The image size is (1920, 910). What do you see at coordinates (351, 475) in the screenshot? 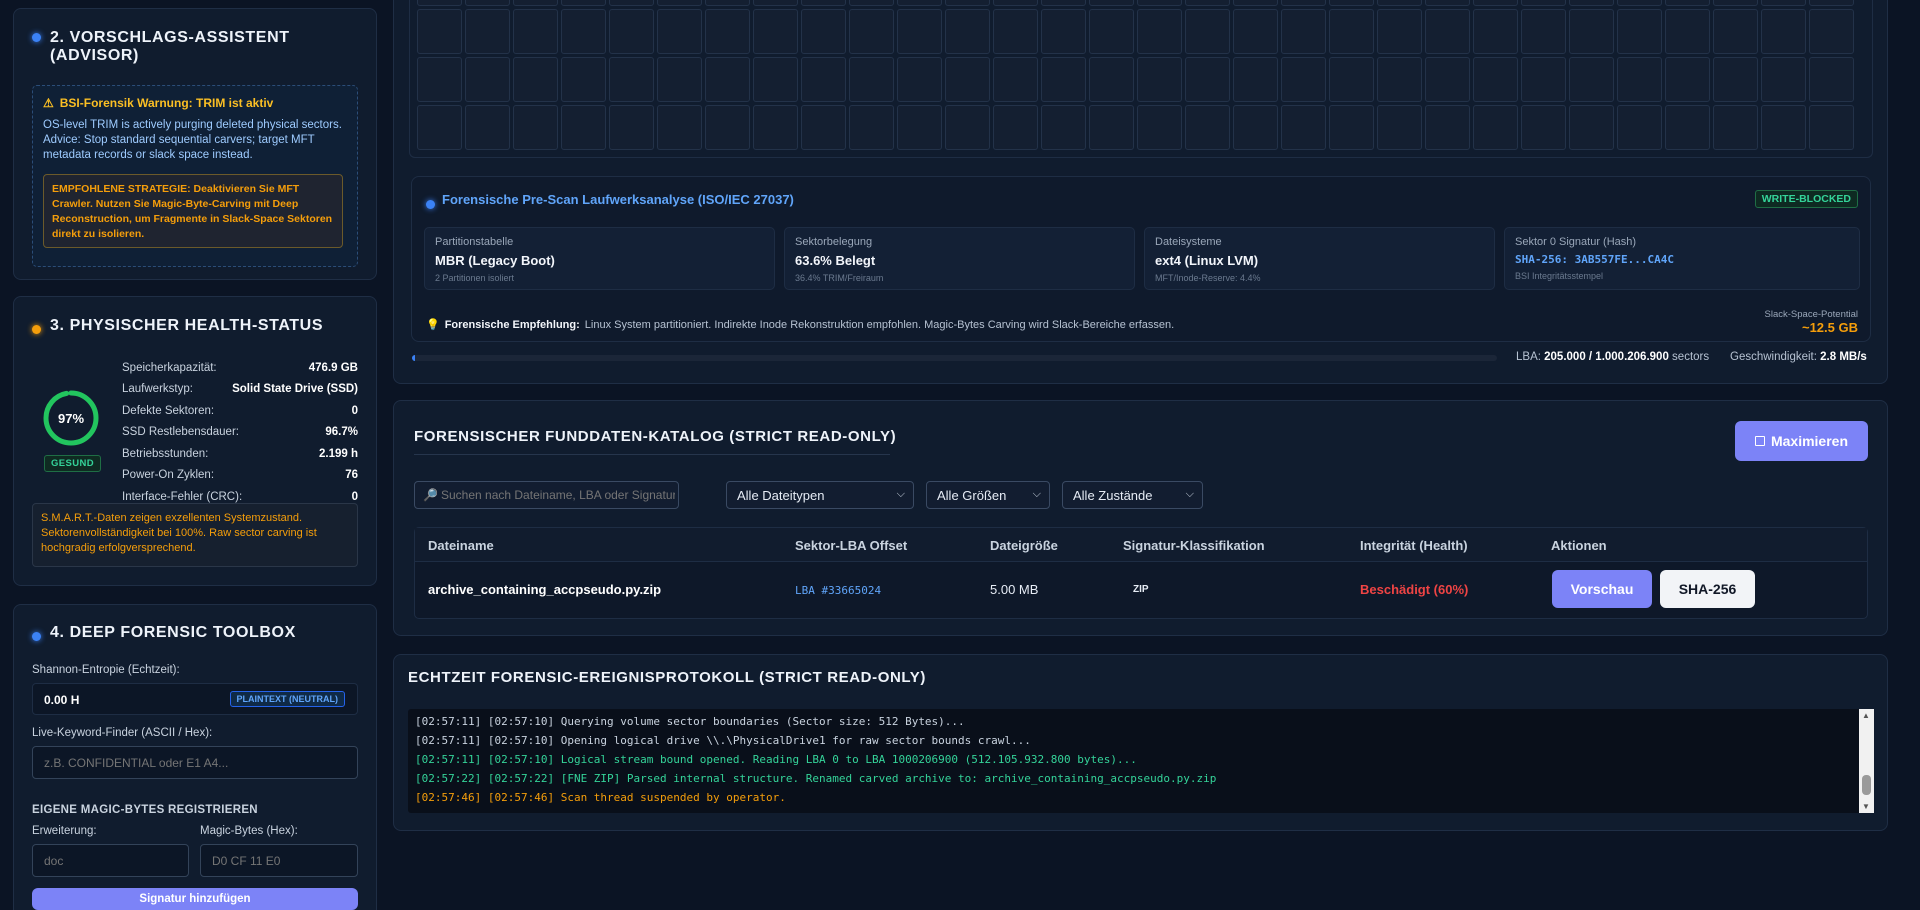
I see `health-row-value: 76` at bounding box center [351, 475].